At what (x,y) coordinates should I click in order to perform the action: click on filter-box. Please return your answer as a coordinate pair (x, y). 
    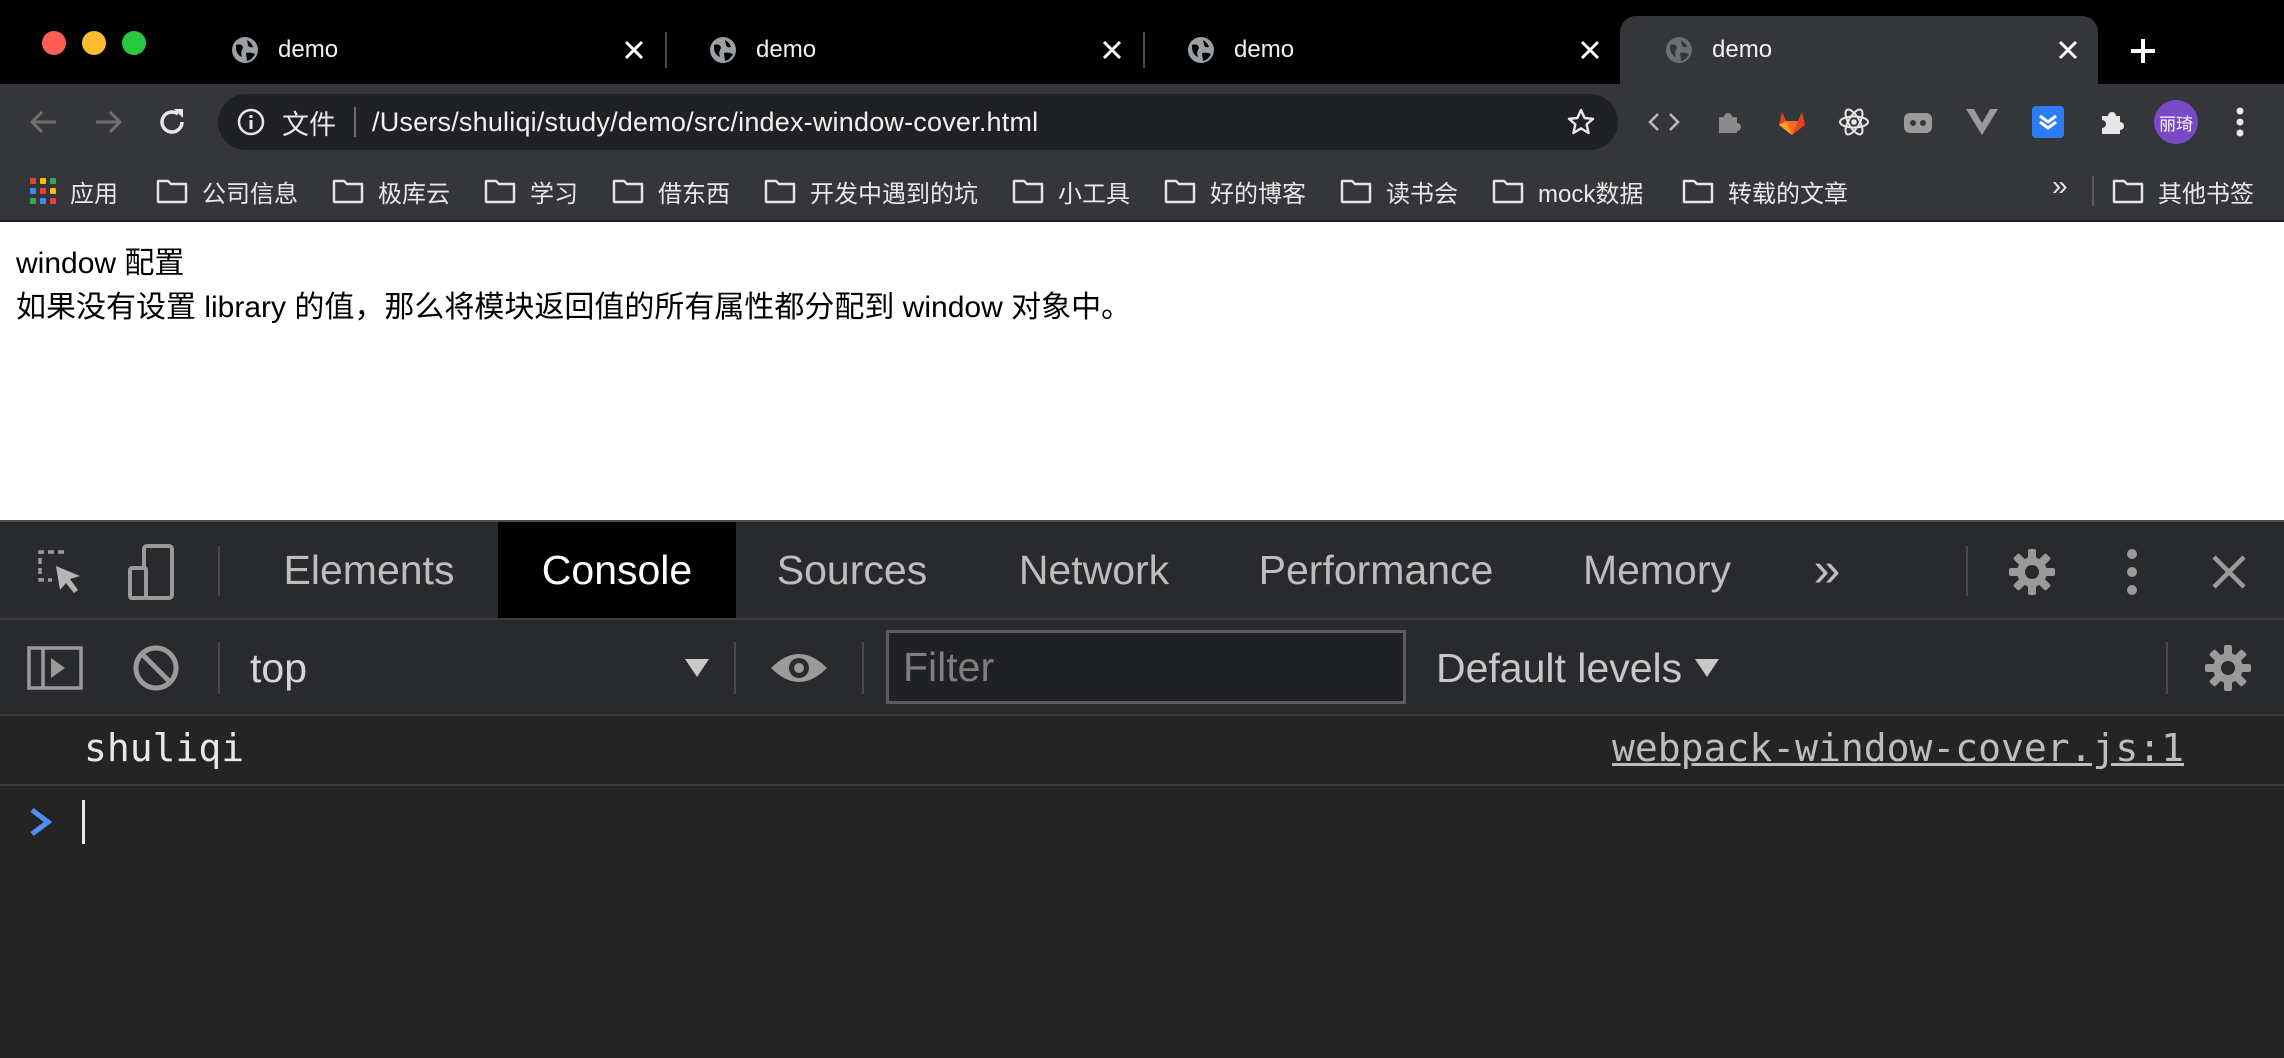
    Looking at the image, I should click on (1146, 667).